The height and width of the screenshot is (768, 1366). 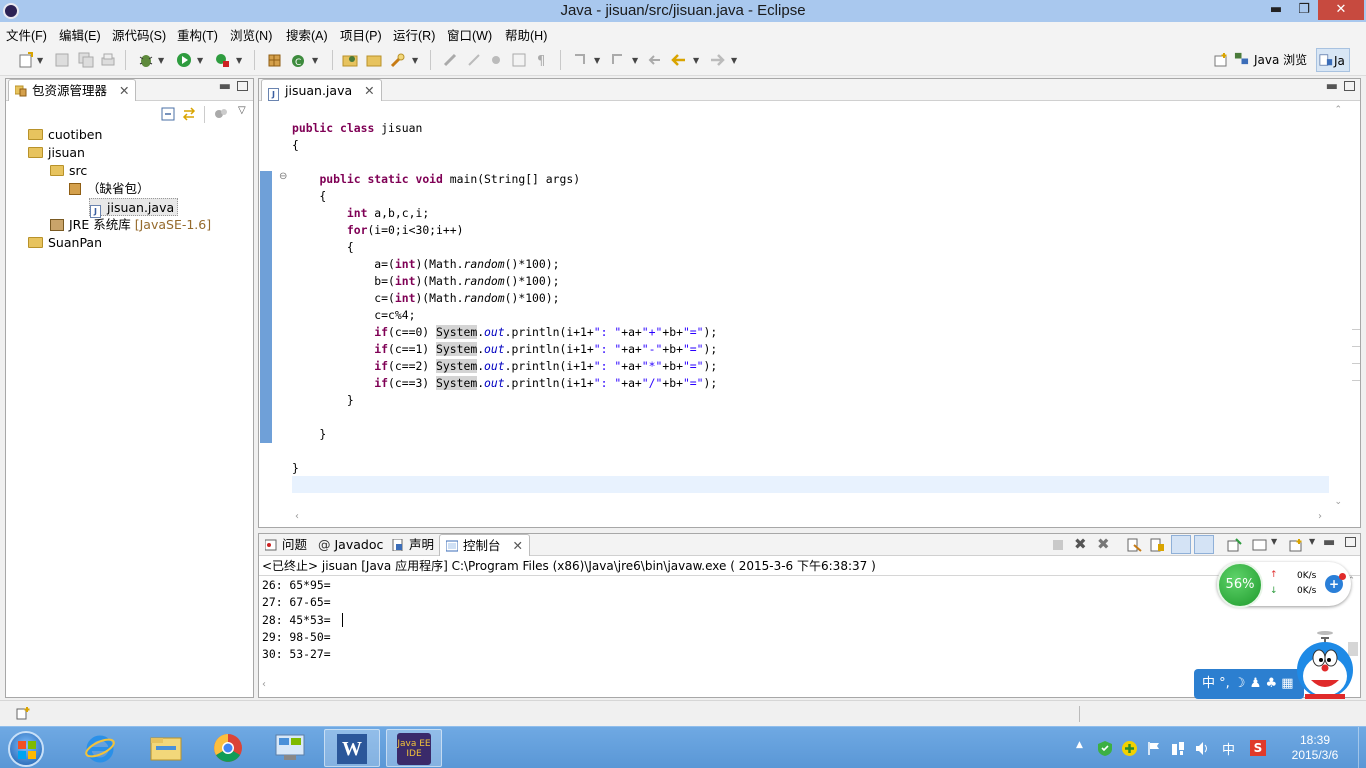 What do you see at coordinates (108, 60) in the screenshot?
I see `print-icon` at bounding box center [108, 60].